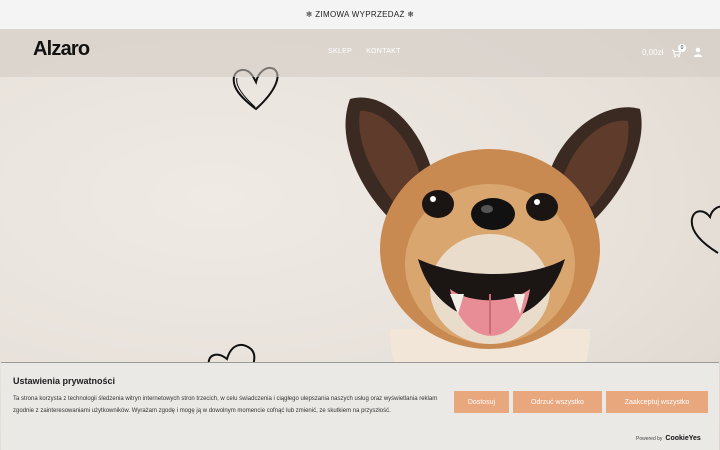 This screenshot has width=720, height=450. Describe the element at coordinates (657, 402) in the screenshot. I see `accept-all-button: Zaakceptuj wszystko` at that location.